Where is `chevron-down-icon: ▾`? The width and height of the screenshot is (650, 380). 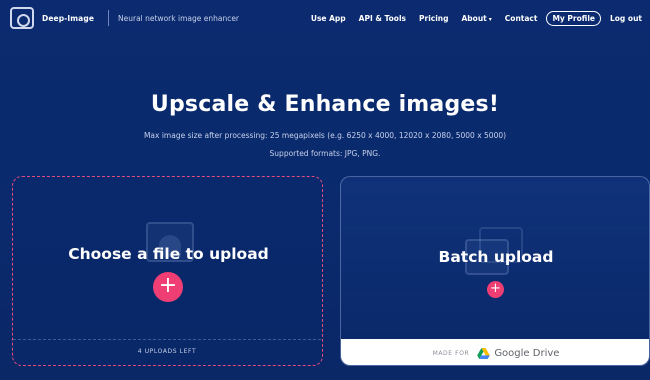
chevron-down-icon: ▾ is located at coordinates (490, 19).